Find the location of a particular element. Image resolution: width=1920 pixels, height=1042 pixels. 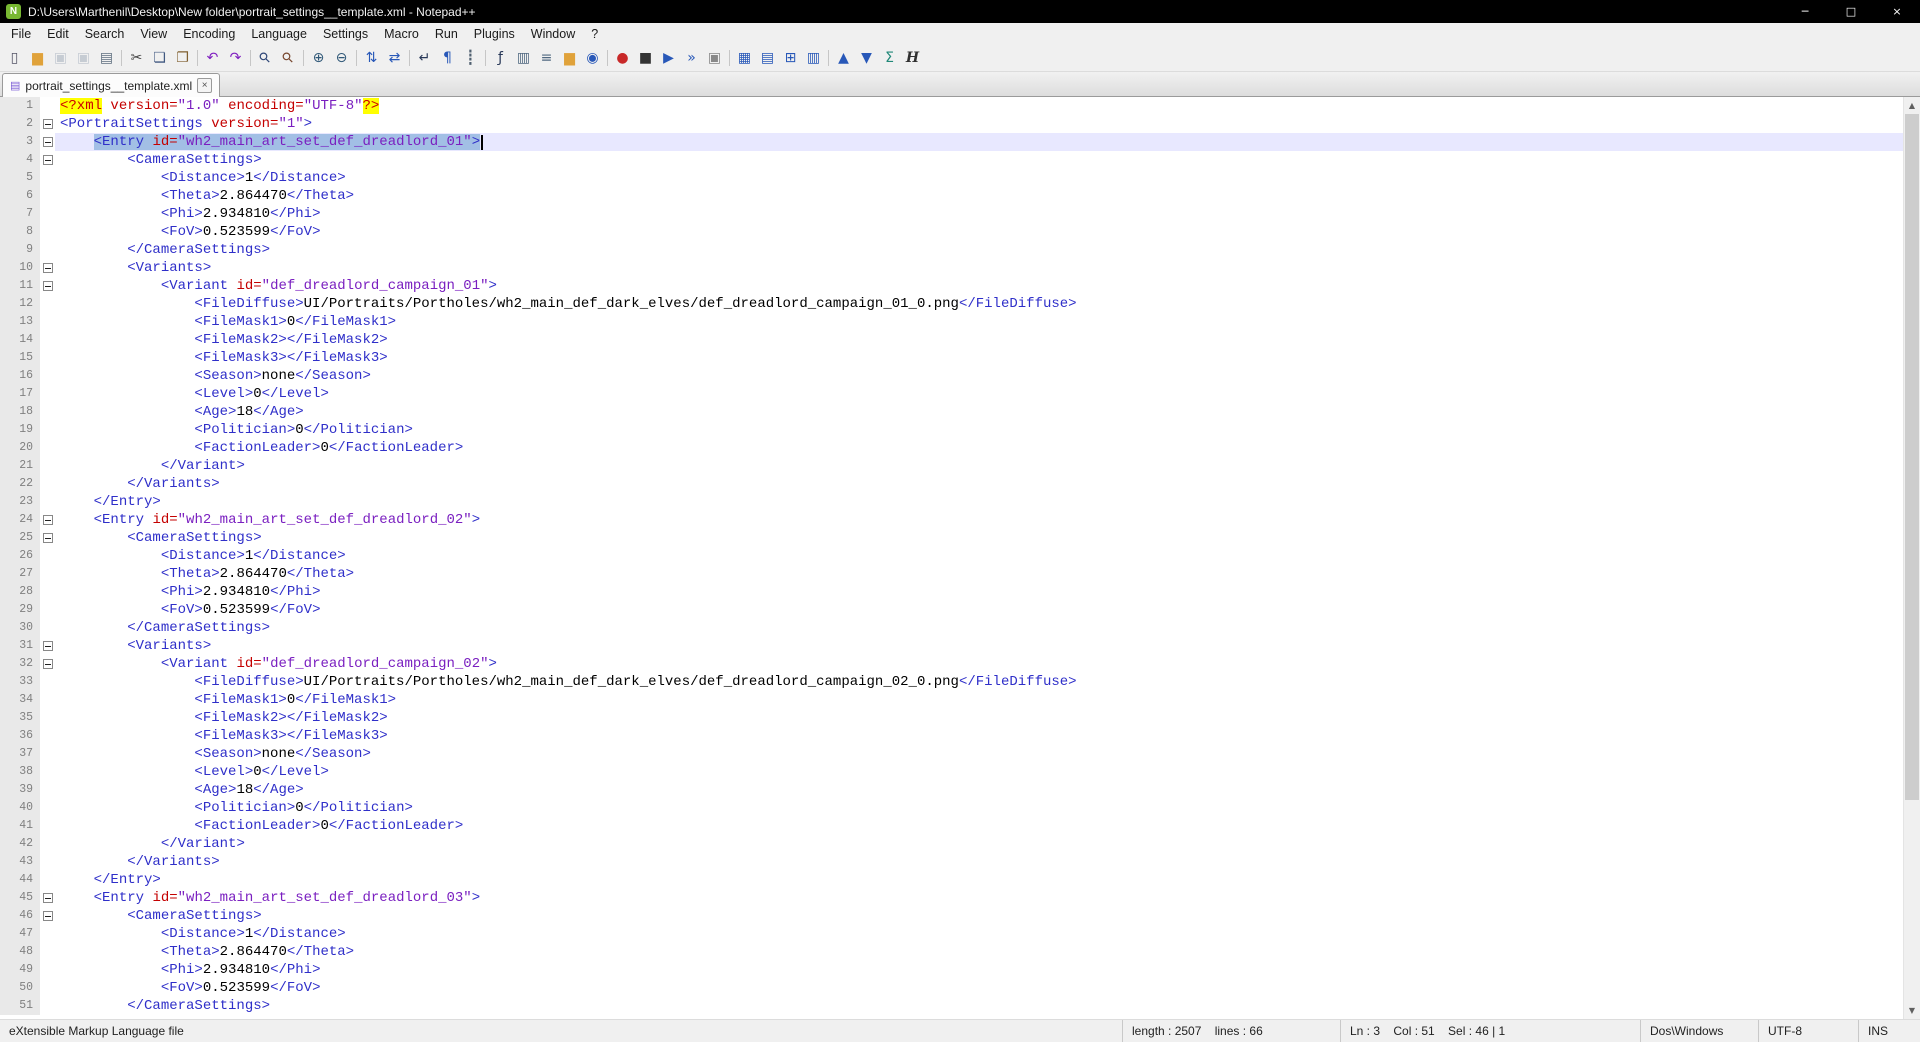

scroll-up-icon: ▲ is located at coordinates (1912, 105).